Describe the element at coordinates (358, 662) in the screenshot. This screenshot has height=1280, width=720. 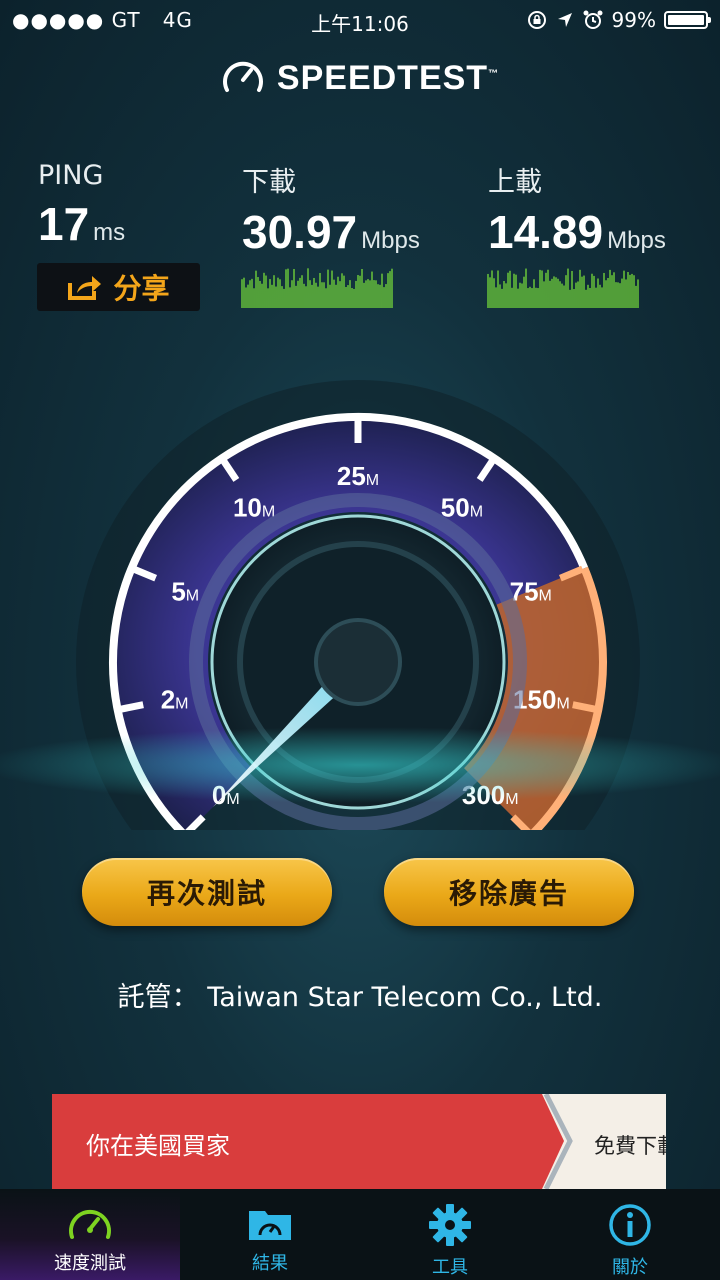
I see `needle-cap` at that location.